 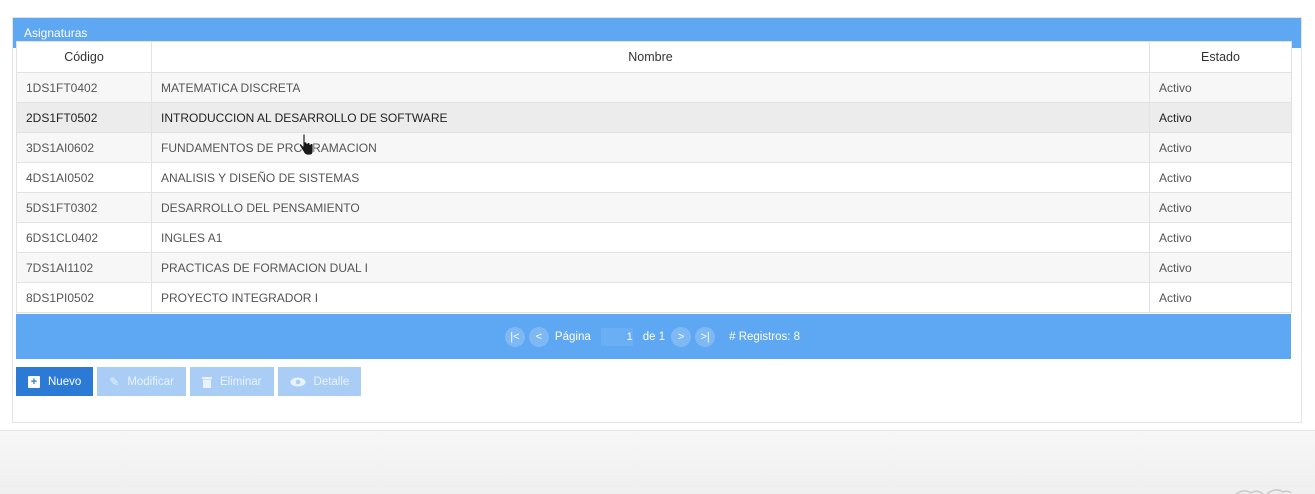 I want to click on footer-logo-left, so click(x=37, y=490).